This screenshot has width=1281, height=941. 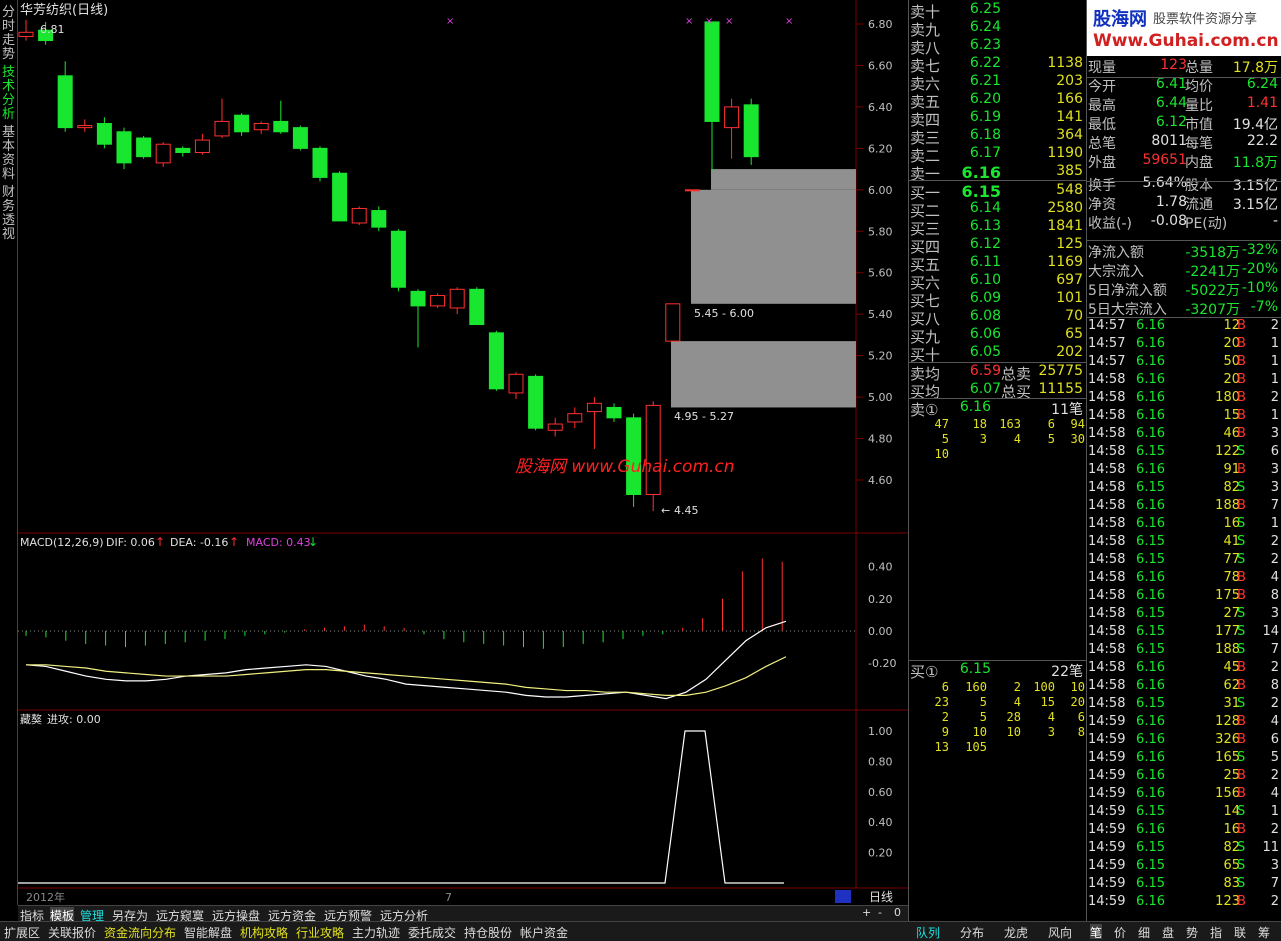 What do you see at coordinates (92, 915) in the screenshot?
I see `chart-toolbar-button: 管理` at bounding box center [92, 915].